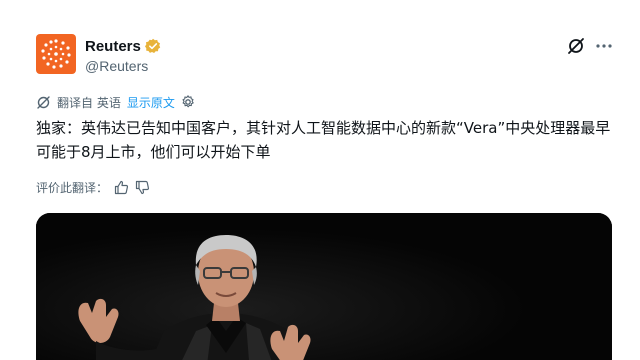 The height and width of the screenshot is (360, 640). Describe the element at coordinates (121, 187) in the screenshot. I see `thumb-up-icon` at that location.